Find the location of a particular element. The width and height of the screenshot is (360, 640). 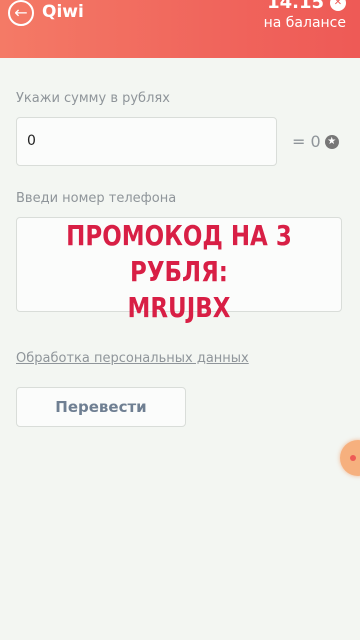

converted-amount: = 0 ★ is located at coordinates (315, 141).